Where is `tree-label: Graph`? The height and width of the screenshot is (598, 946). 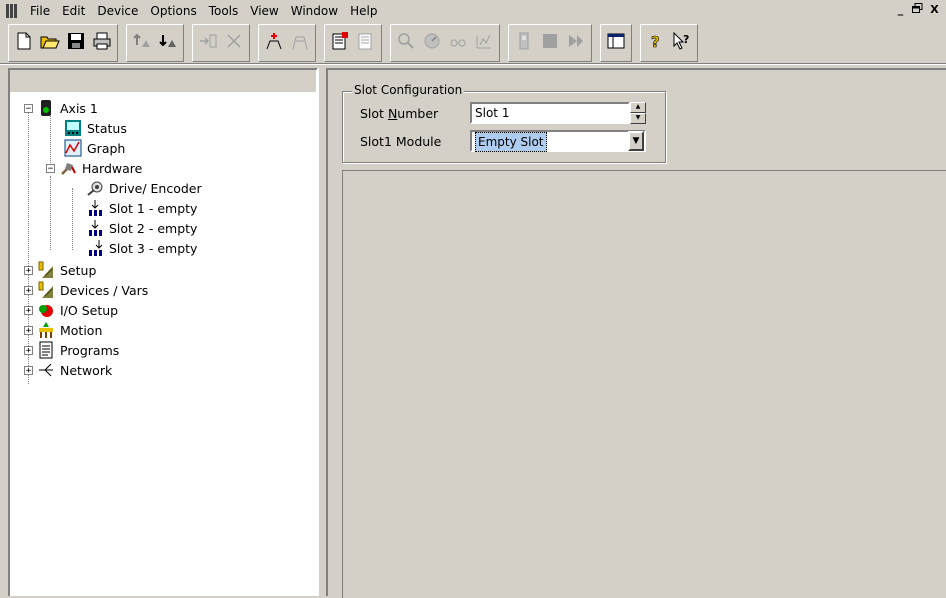
tree-label: Graph is located at coordinates (106, 148).